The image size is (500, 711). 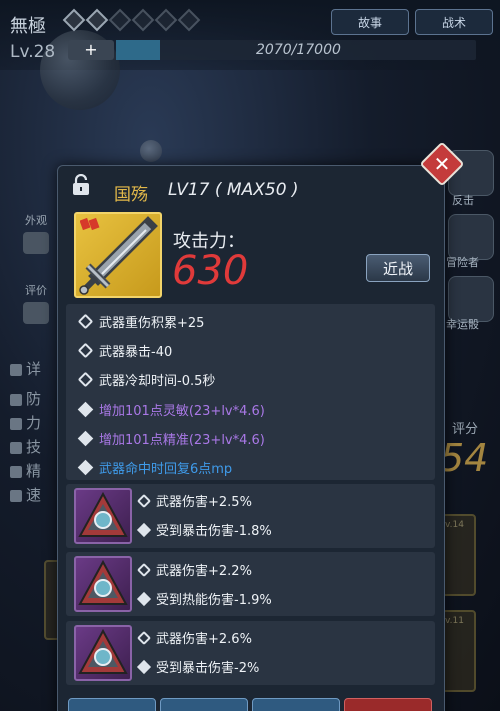 What do you see at coordinates (370, 22) in the screenshot?
I see `story-button: 故事` at bounding box center [370, 22].